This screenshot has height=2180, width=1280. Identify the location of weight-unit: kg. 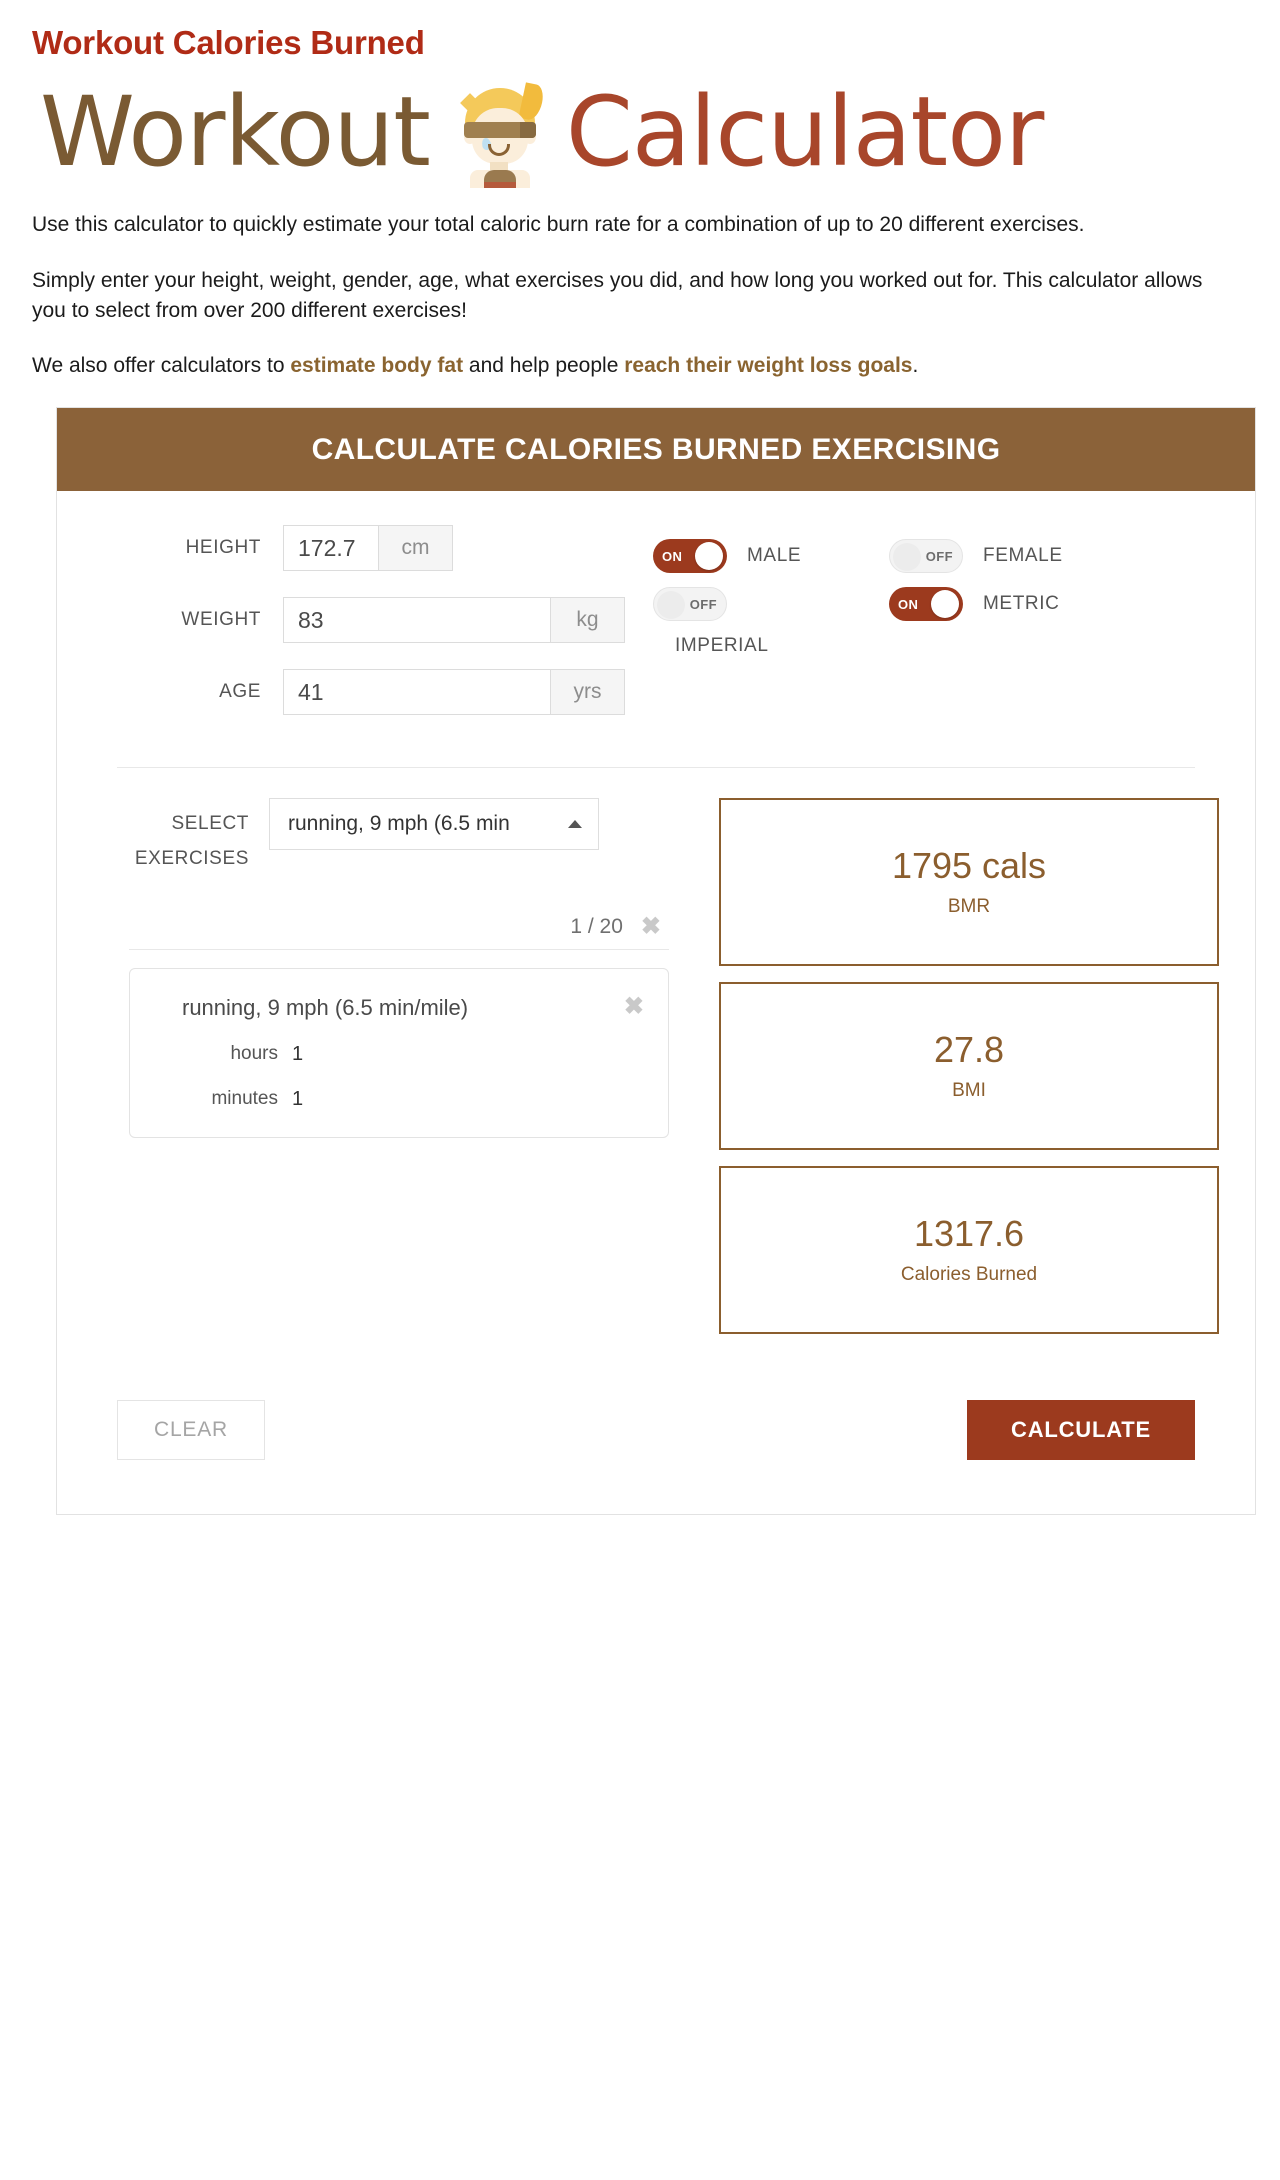
(588, 620).